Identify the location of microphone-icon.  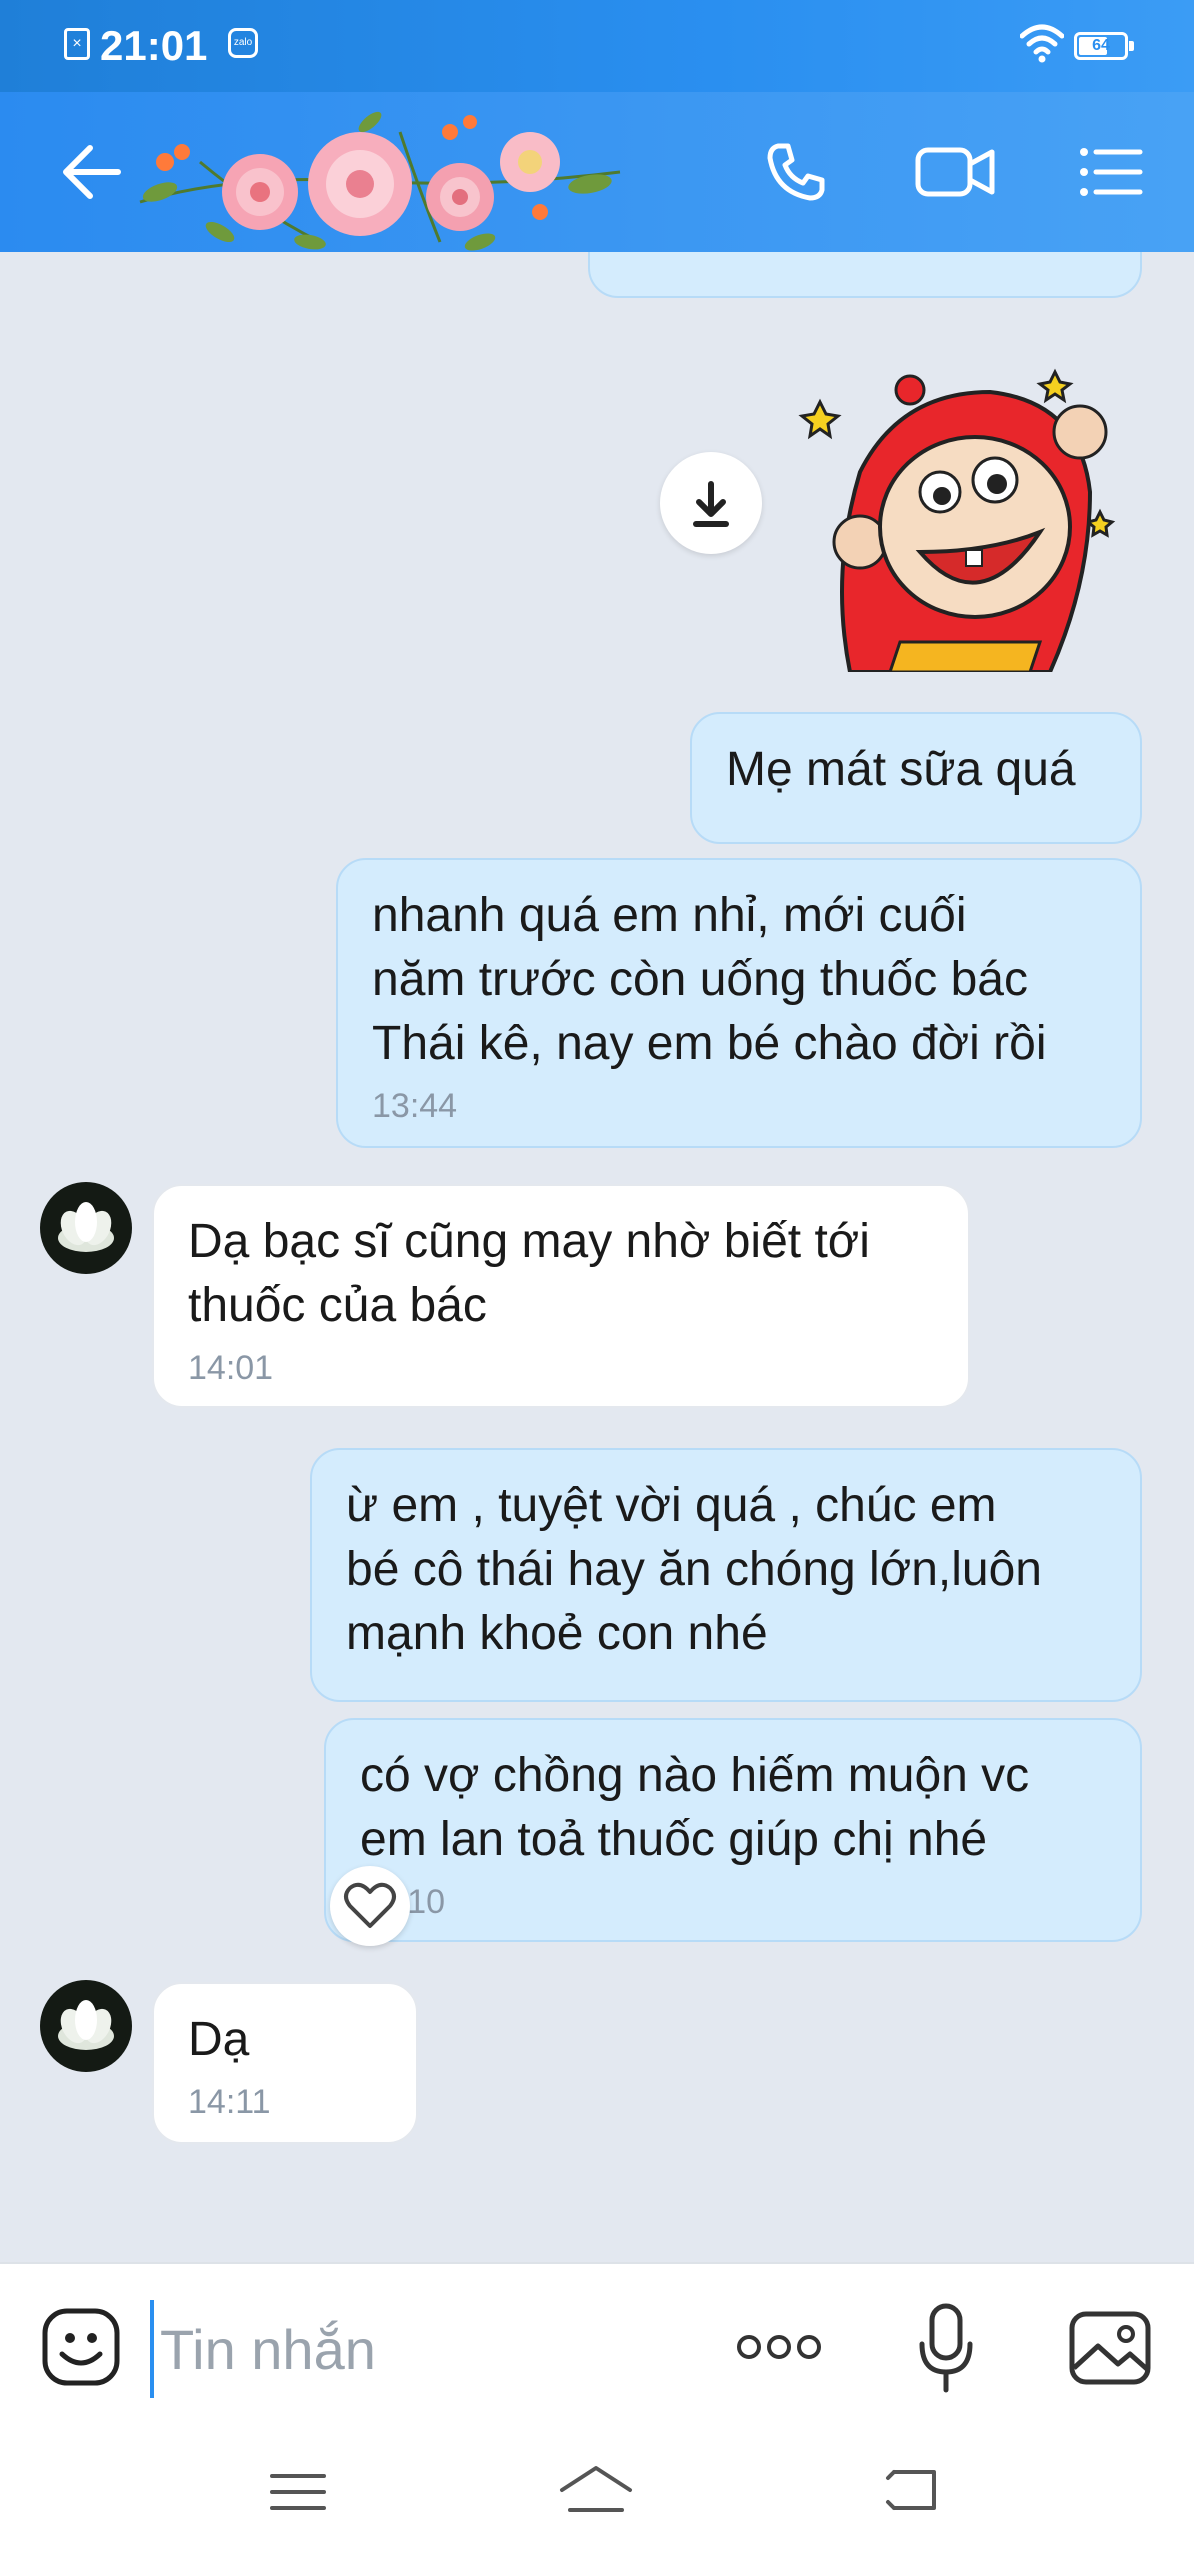
(946, 2348).